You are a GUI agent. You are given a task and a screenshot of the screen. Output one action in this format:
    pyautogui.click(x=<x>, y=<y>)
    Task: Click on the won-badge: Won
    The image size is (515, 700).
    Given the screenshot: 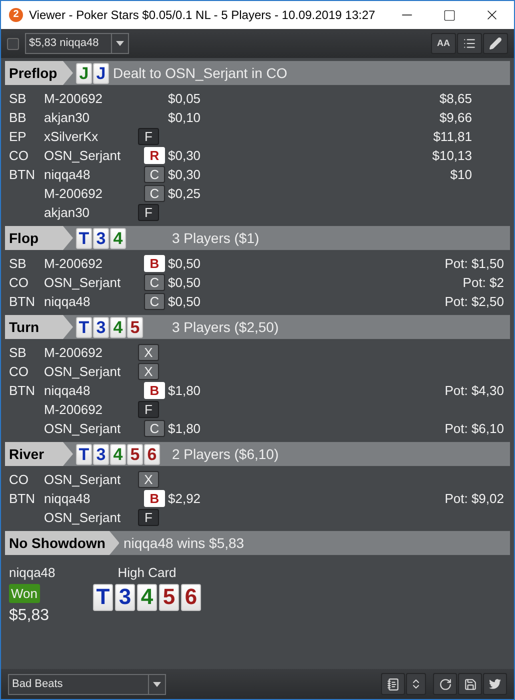 What is the action you would take?
    pyautogui.click(x=24, y=593)
    